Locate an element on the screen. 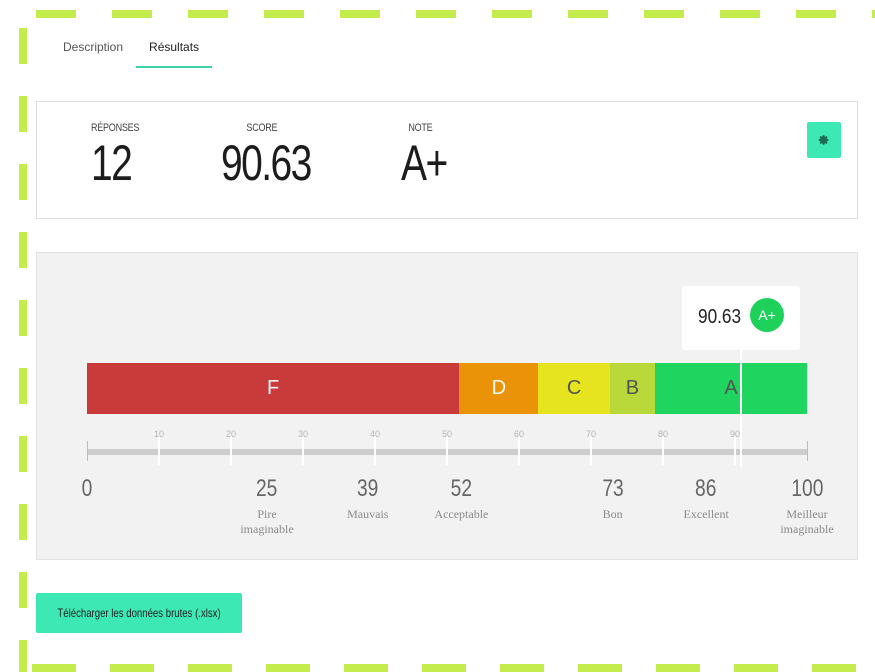  grade-segment-c: C is located at coordinates (574, 388).